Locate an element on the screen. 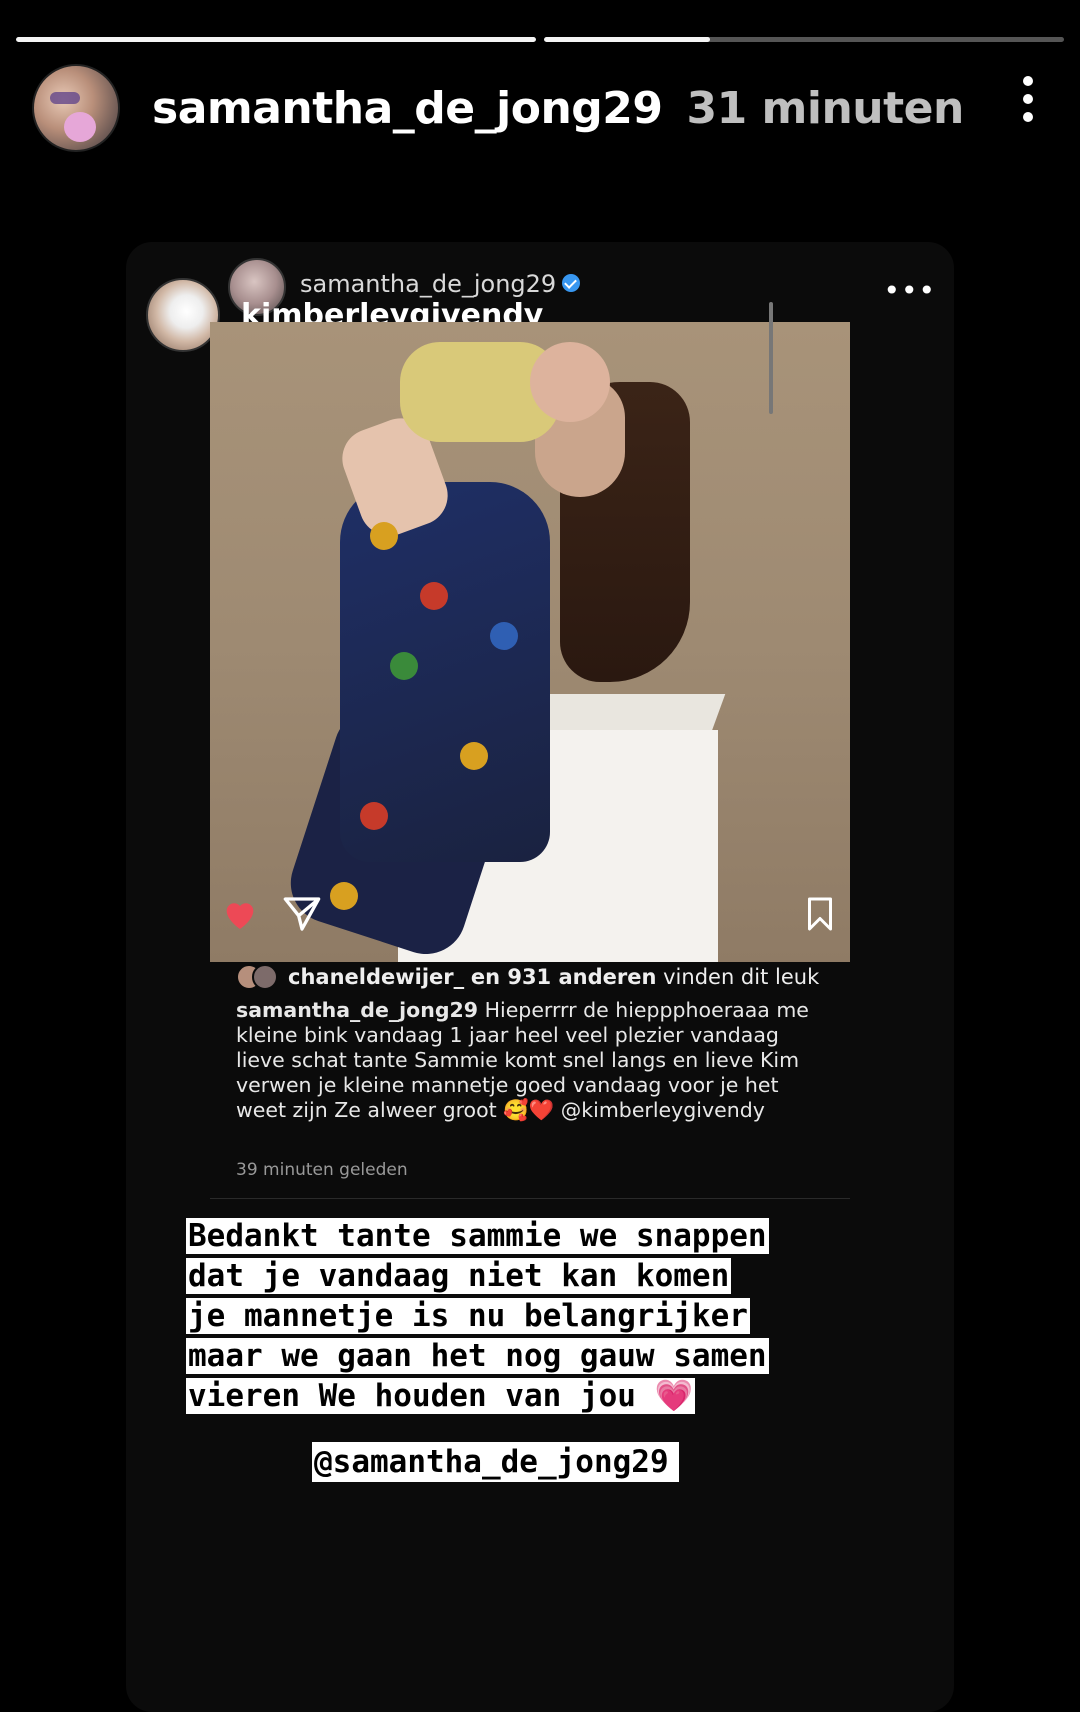  send-icon is located at coordinates (302, 914).